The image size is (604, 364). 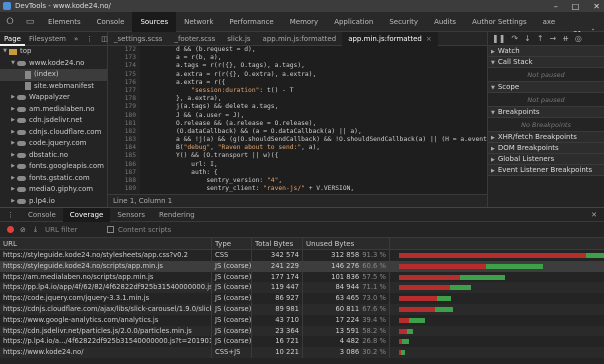 I want to click on pause-icon: ❚❚, so click(x=498, y=38).